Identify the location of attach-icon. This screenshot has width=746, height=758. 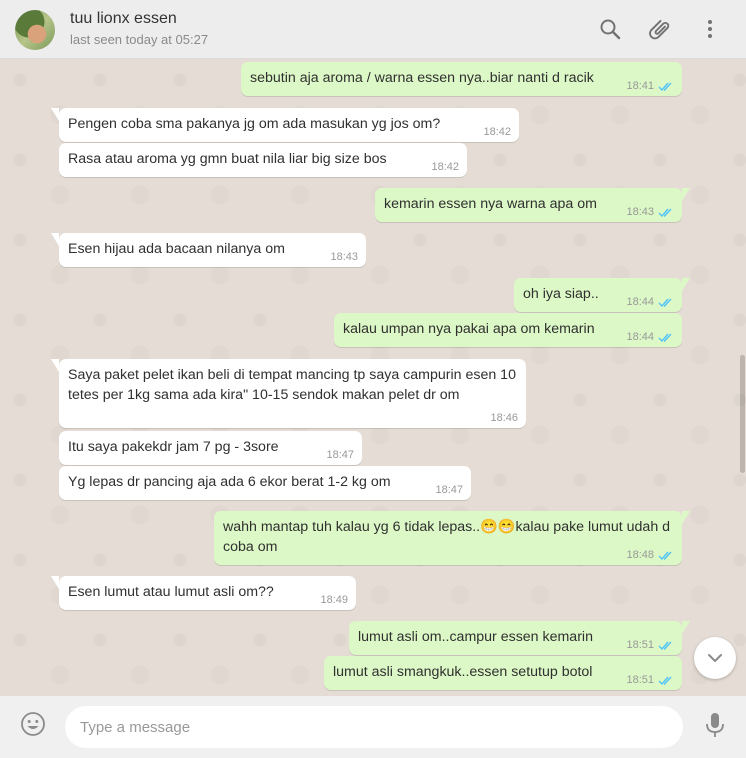
(660, 29).